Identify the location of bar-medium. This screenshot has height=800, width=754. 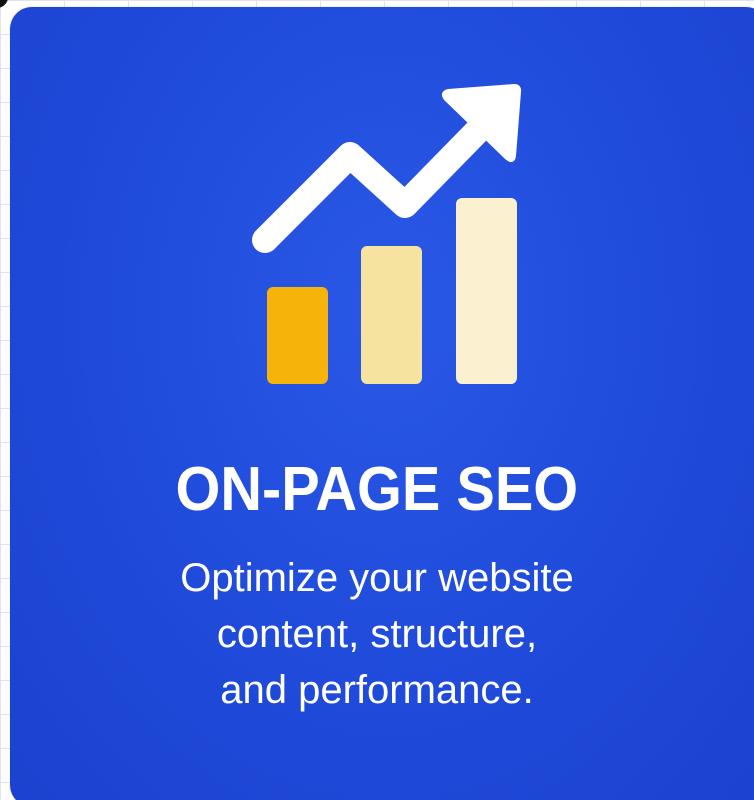
(391, 315).